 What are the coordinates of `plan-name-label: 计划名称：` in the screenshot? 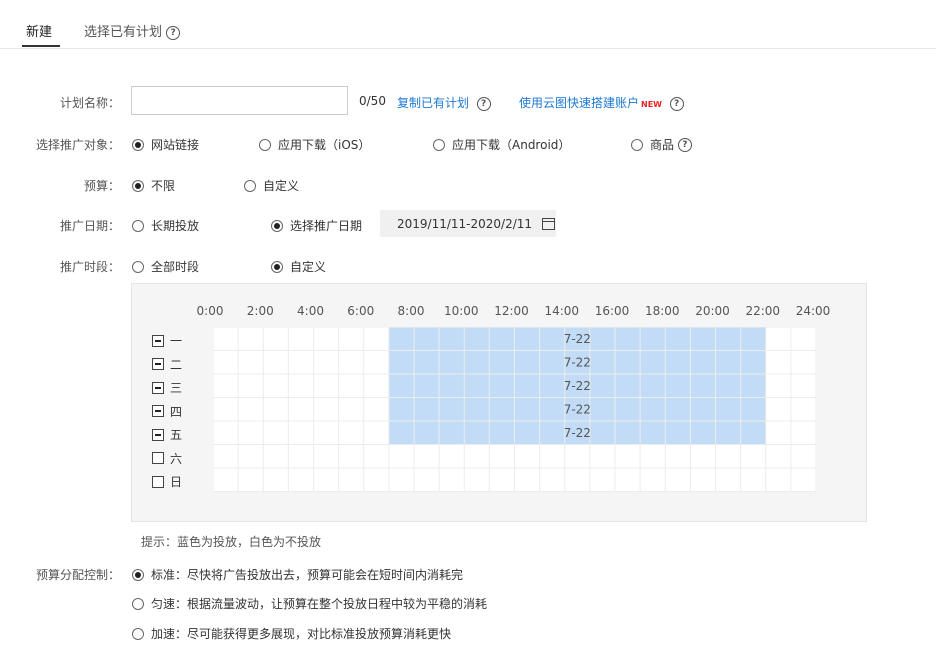 It's located at (89, 103).